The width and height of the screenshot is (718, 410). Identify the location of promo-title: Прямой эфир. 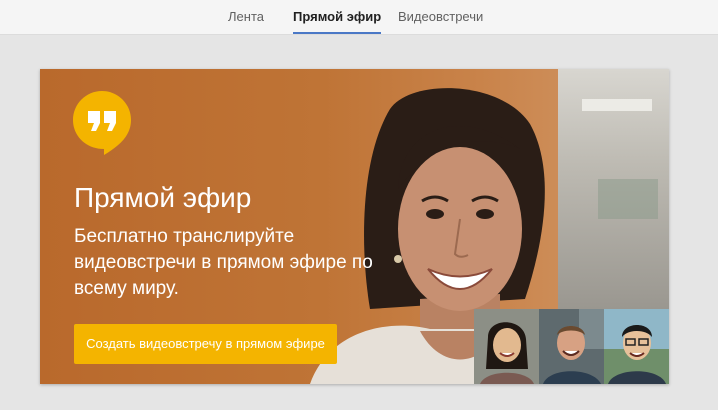
(163, 197).